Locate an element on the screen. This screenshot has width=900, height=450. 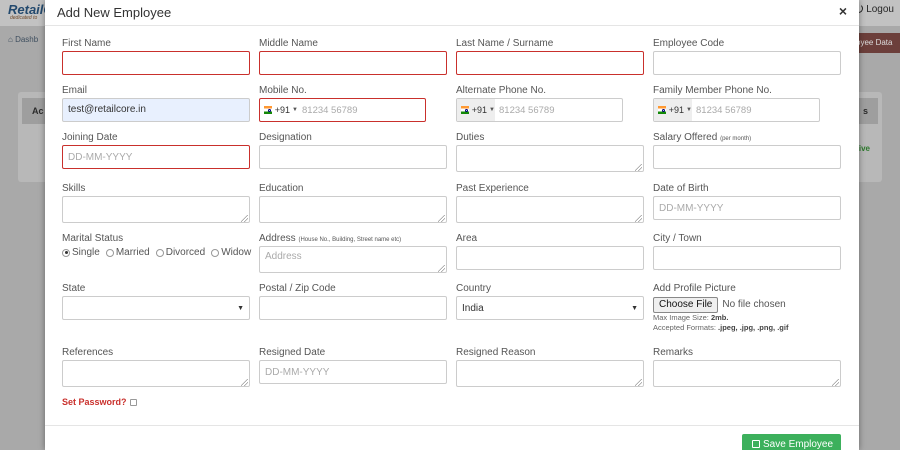
radio-label: Married is located at coordinates (132, 252).